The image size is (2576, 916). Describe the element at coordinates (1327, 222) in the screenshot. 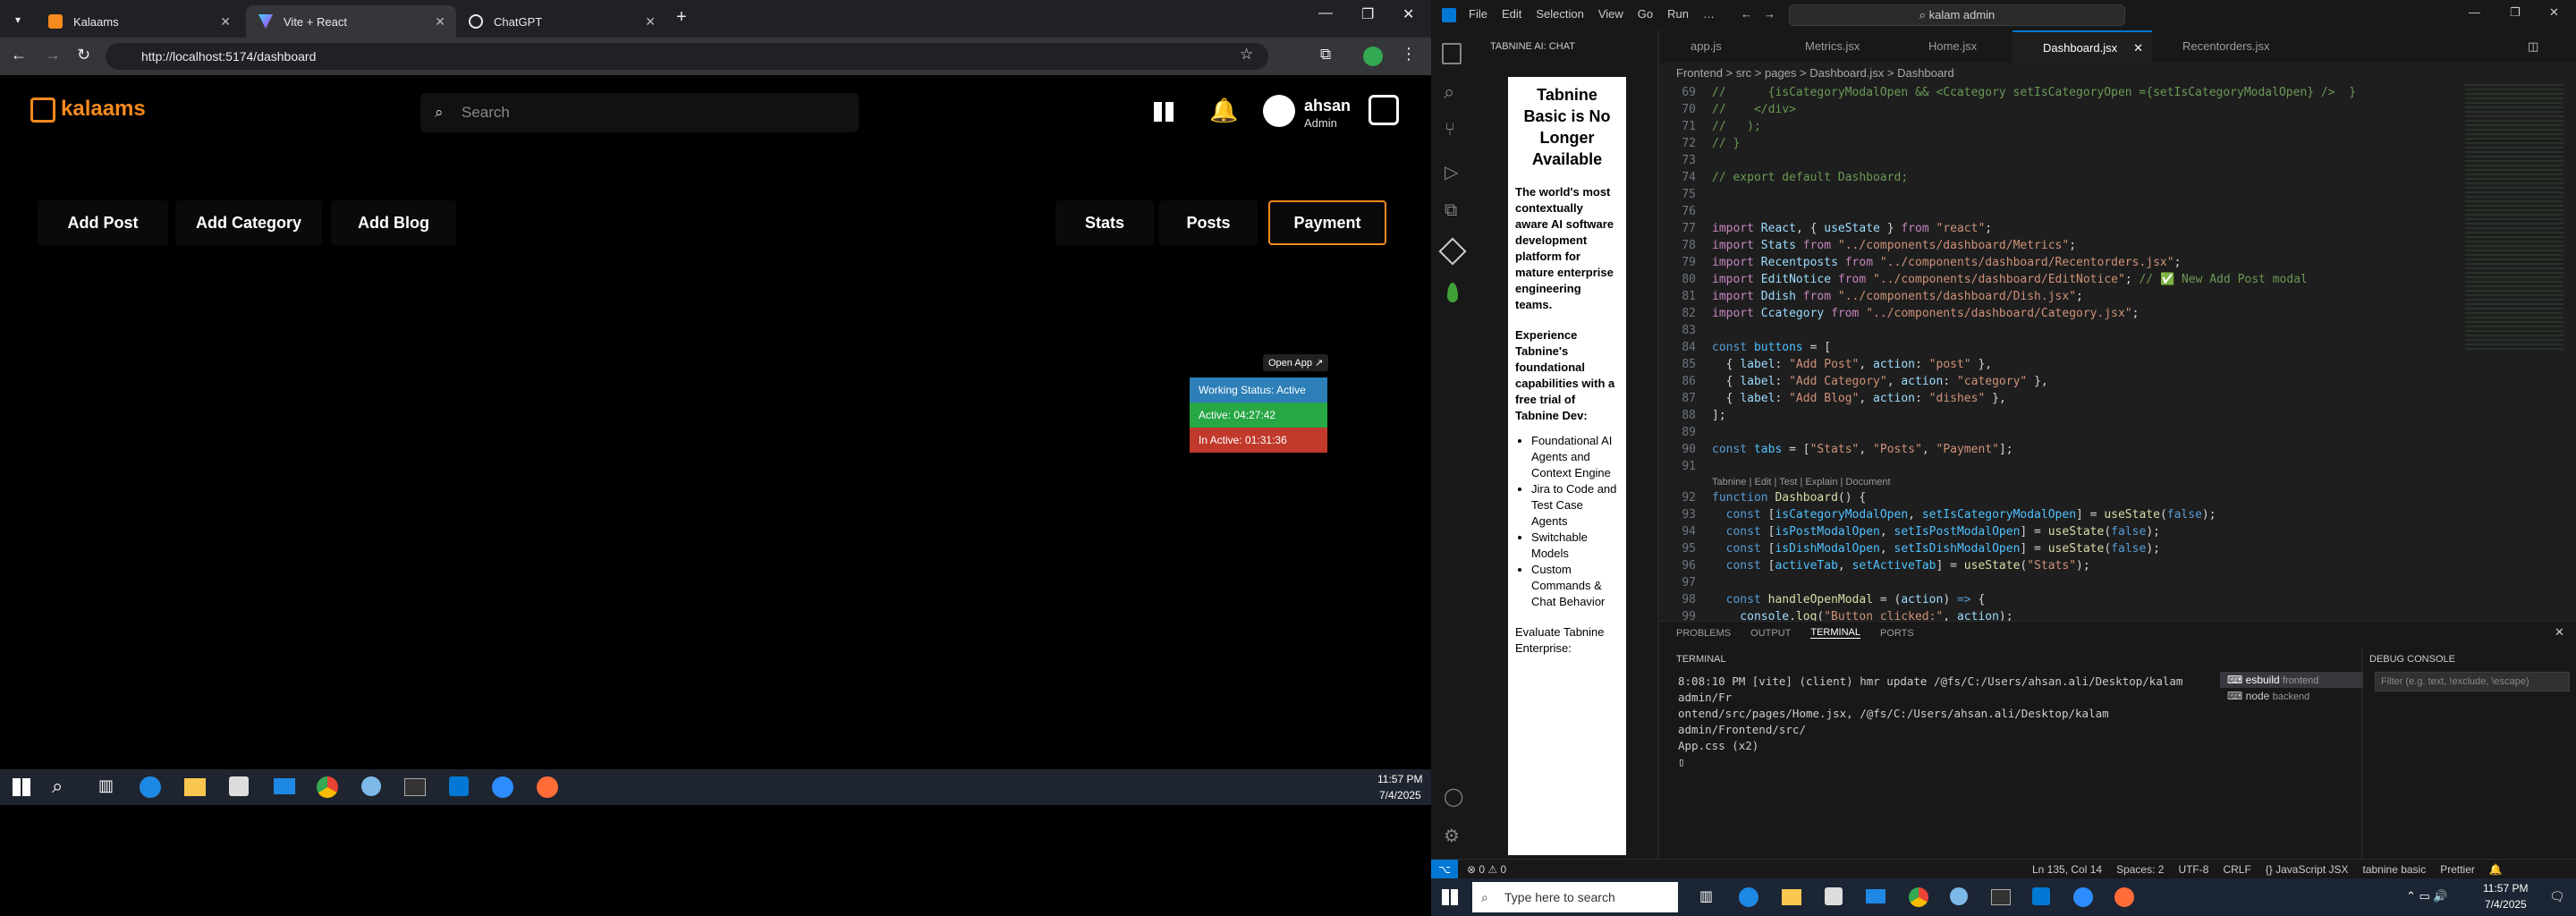

I see `tab-payment: Payment` at that location.